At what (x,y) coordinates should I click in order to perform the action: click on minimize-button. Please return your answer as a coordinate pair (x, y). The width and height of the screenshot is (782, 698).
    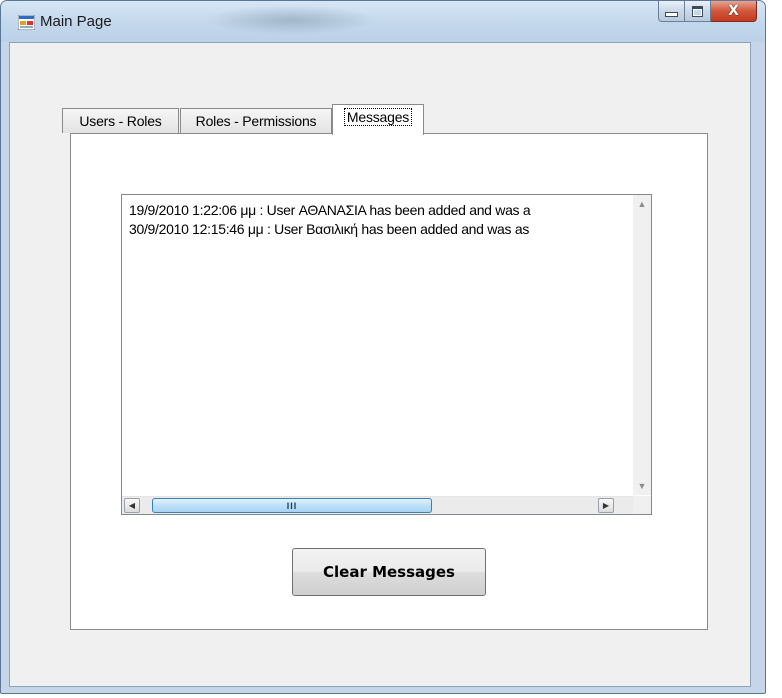
    Looking at the image, I should click on (671, 11).